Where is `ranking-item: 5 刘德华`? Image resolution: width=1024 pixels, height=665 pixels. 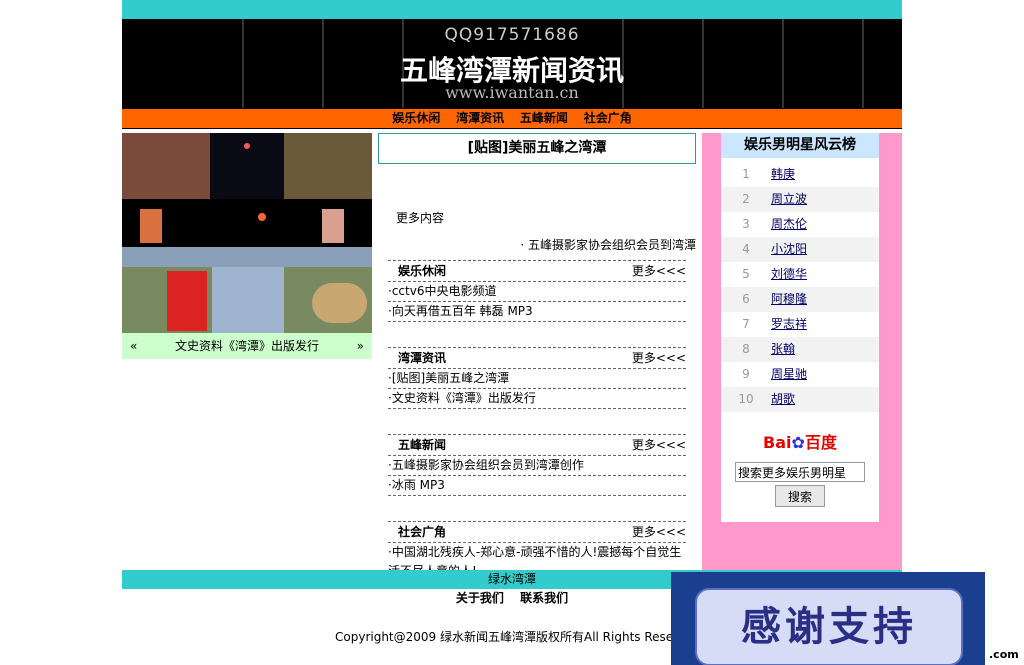
ranking-item: 5 刘德华 is located at coordinates (800, 274).